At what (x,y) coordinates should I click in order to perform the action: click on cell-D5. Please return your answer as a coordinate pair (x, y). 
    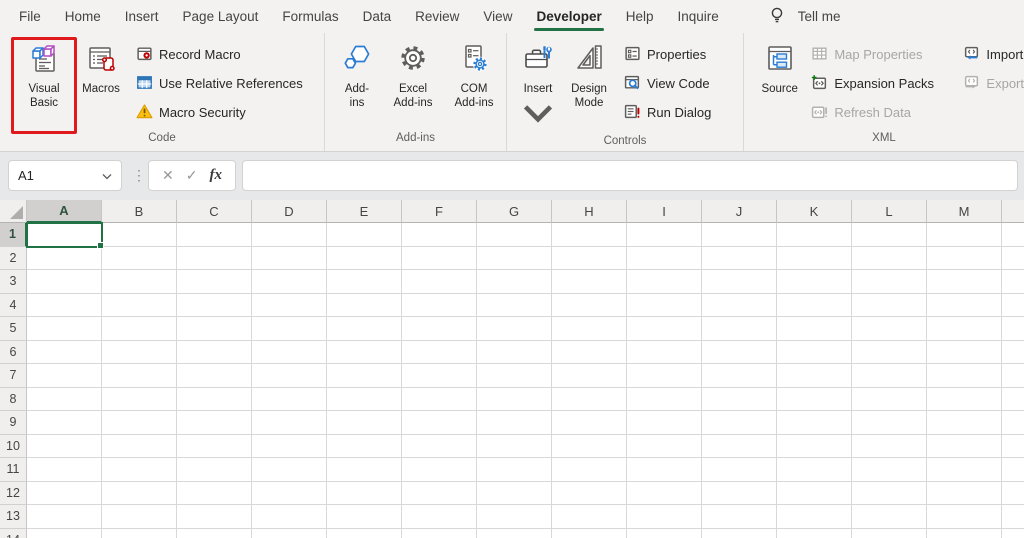
    Looking at the image, I should click on (289, 329).